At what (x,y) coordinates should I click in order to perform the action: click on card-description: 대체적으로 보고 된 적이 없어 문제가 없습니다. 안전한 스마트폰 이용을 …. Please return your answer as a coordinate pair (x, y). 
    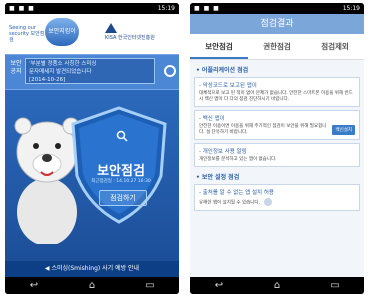
    Looking at the image, I should click on (276, 96).